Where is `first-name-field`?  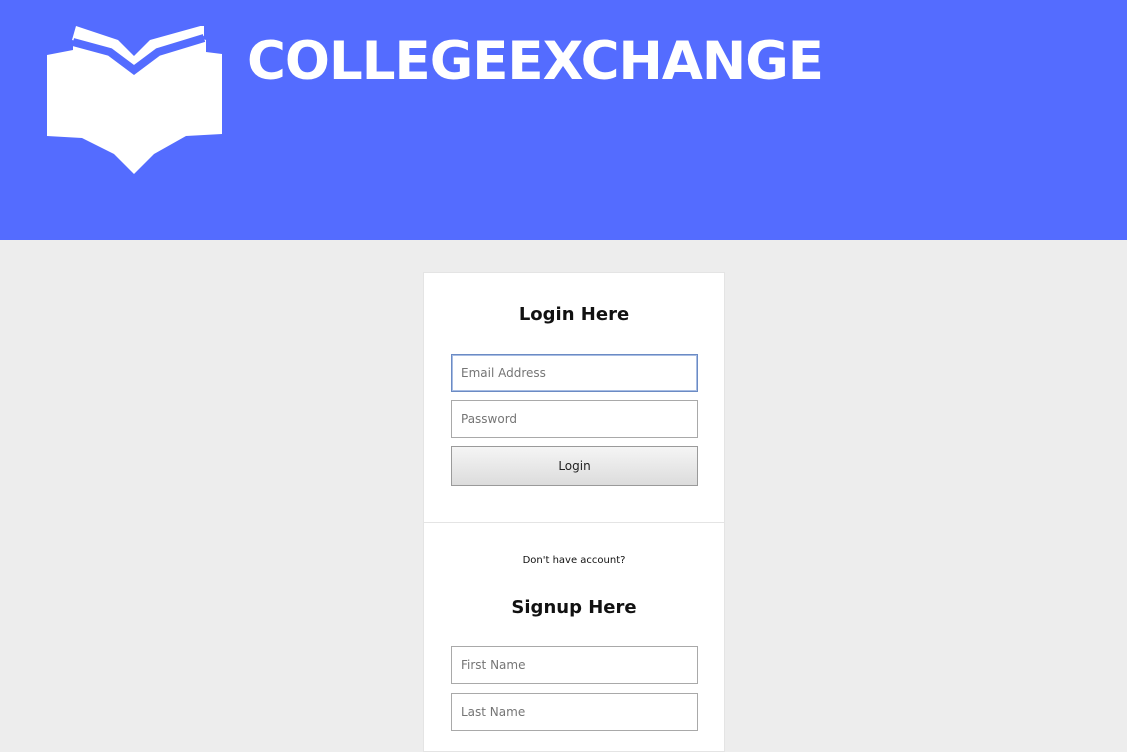 first-name-field is located at coordinates (574, 665).